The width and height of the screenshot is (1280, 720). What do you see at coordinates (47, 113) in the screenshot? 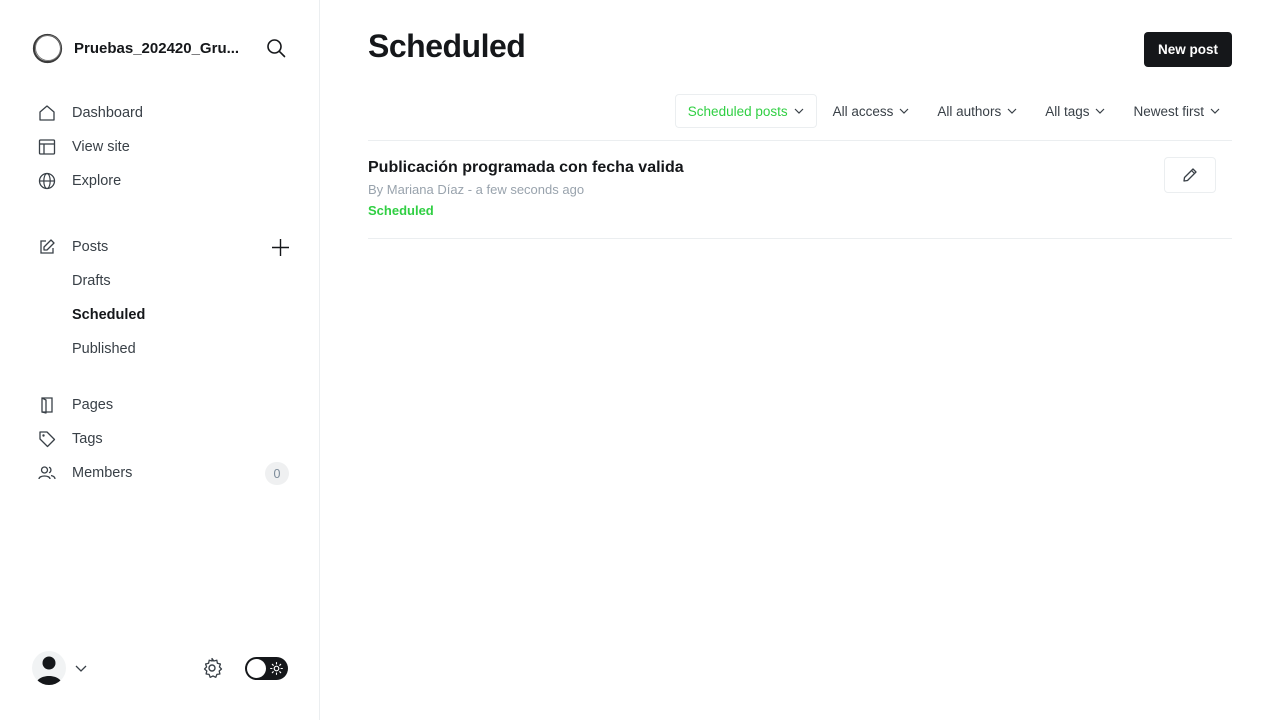
I see `home-icon` at bounding box center [47, 113].